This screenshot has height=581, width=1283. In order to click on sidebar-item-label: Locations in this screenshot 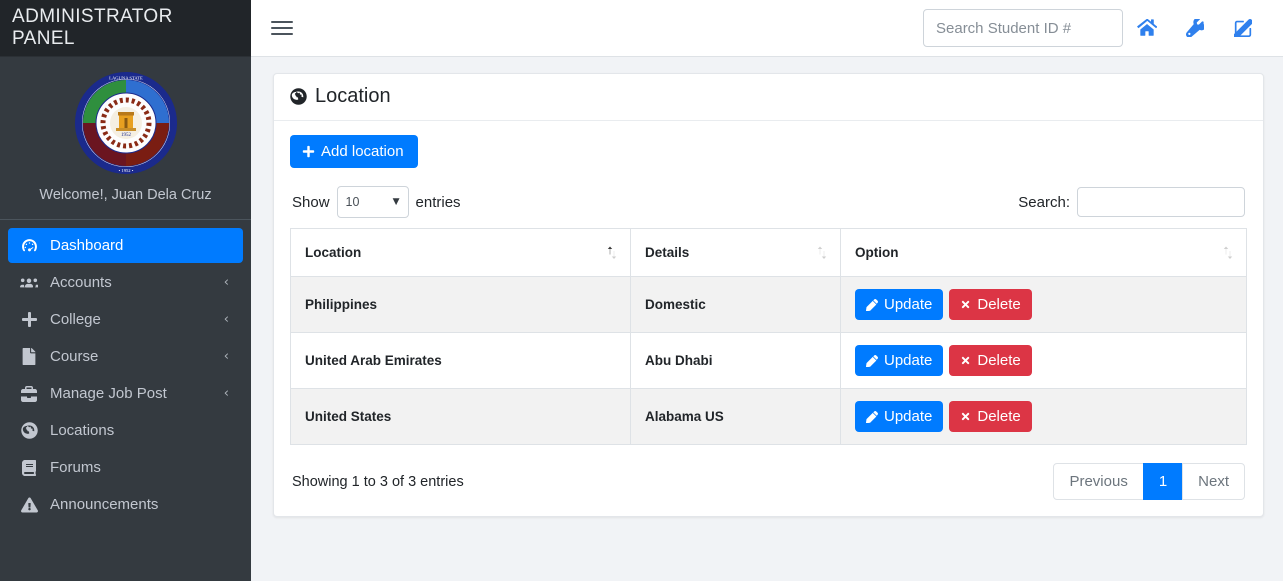, I will do `click(82, 430)`.